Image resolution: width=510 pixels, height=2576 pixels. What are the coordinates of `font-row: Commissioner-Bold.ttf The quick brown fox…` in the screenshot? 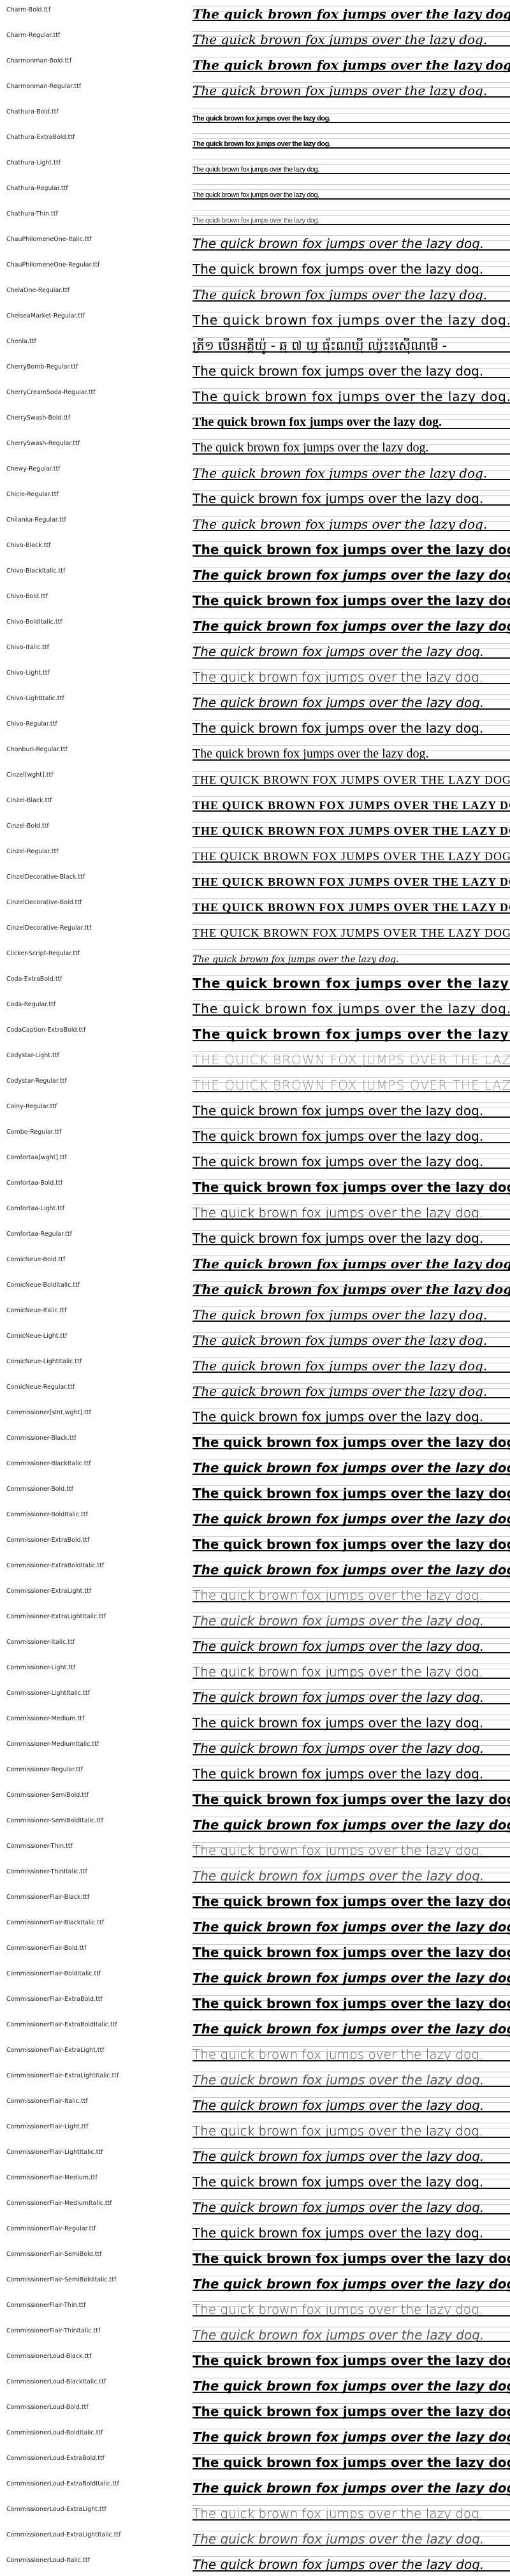 It's located at (255, 1492).